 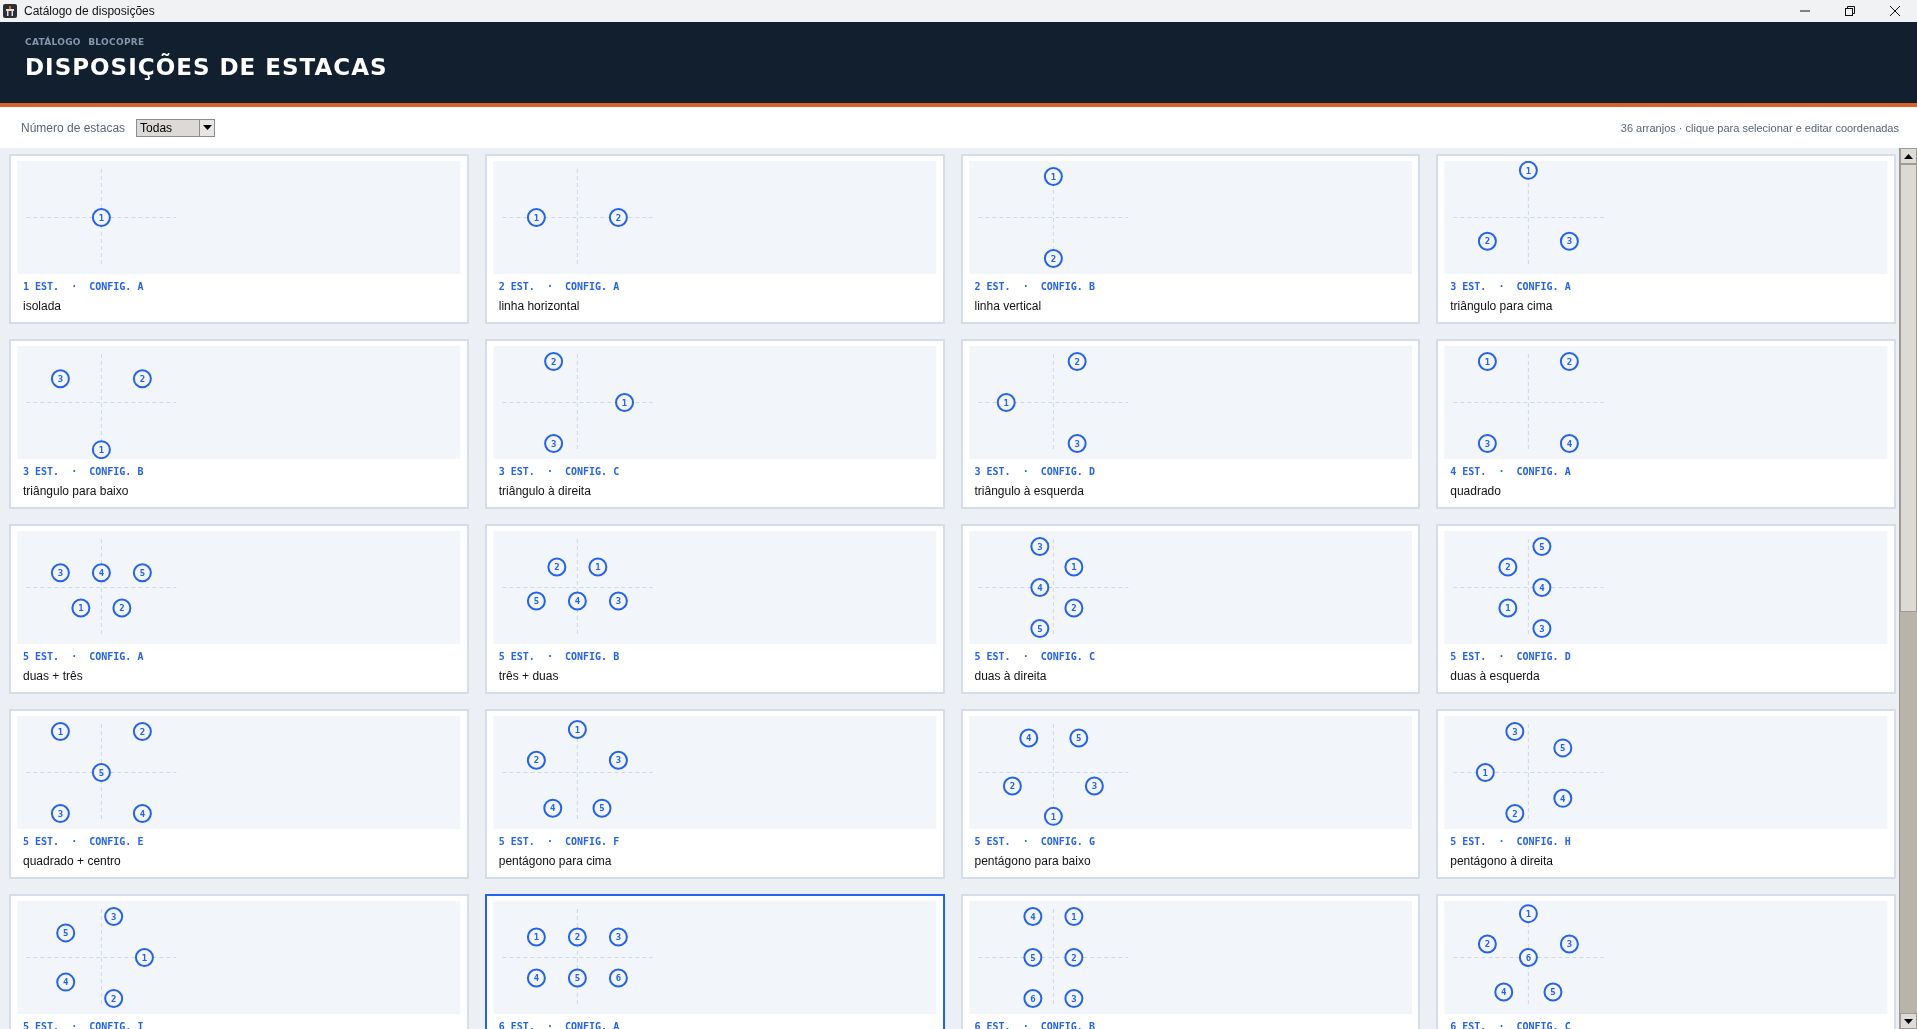 I want to click on layout-card: 1 1 EST. · CONFIG. A isolada, so click(x=239, y=239).